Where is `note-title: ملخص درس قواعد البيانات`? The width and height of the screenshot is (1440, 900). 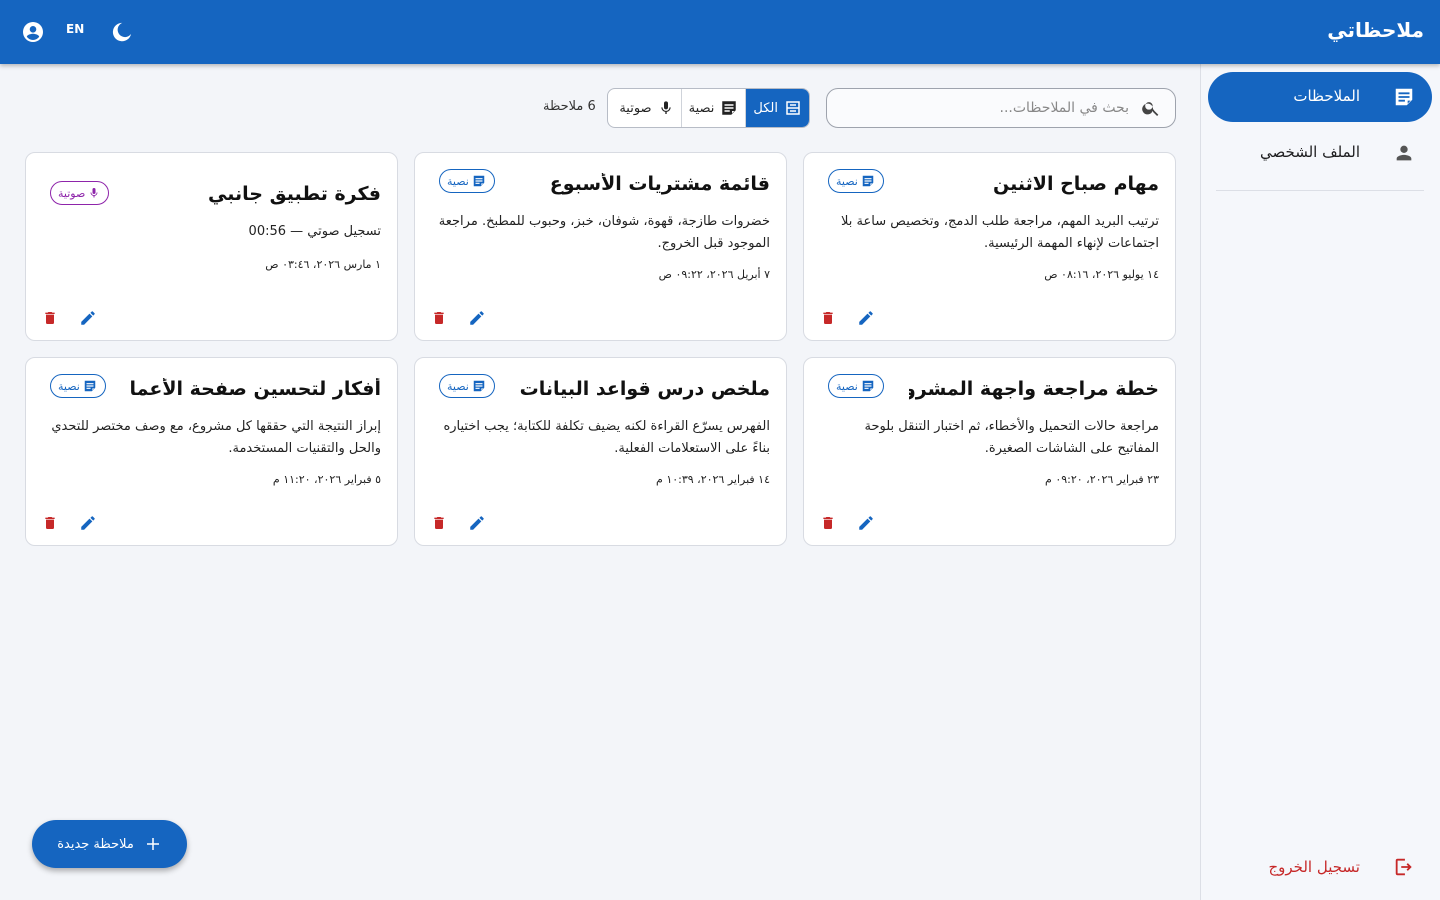
note-title: ملخص درس قواعد البيانات is located at coordinates (645, 389).